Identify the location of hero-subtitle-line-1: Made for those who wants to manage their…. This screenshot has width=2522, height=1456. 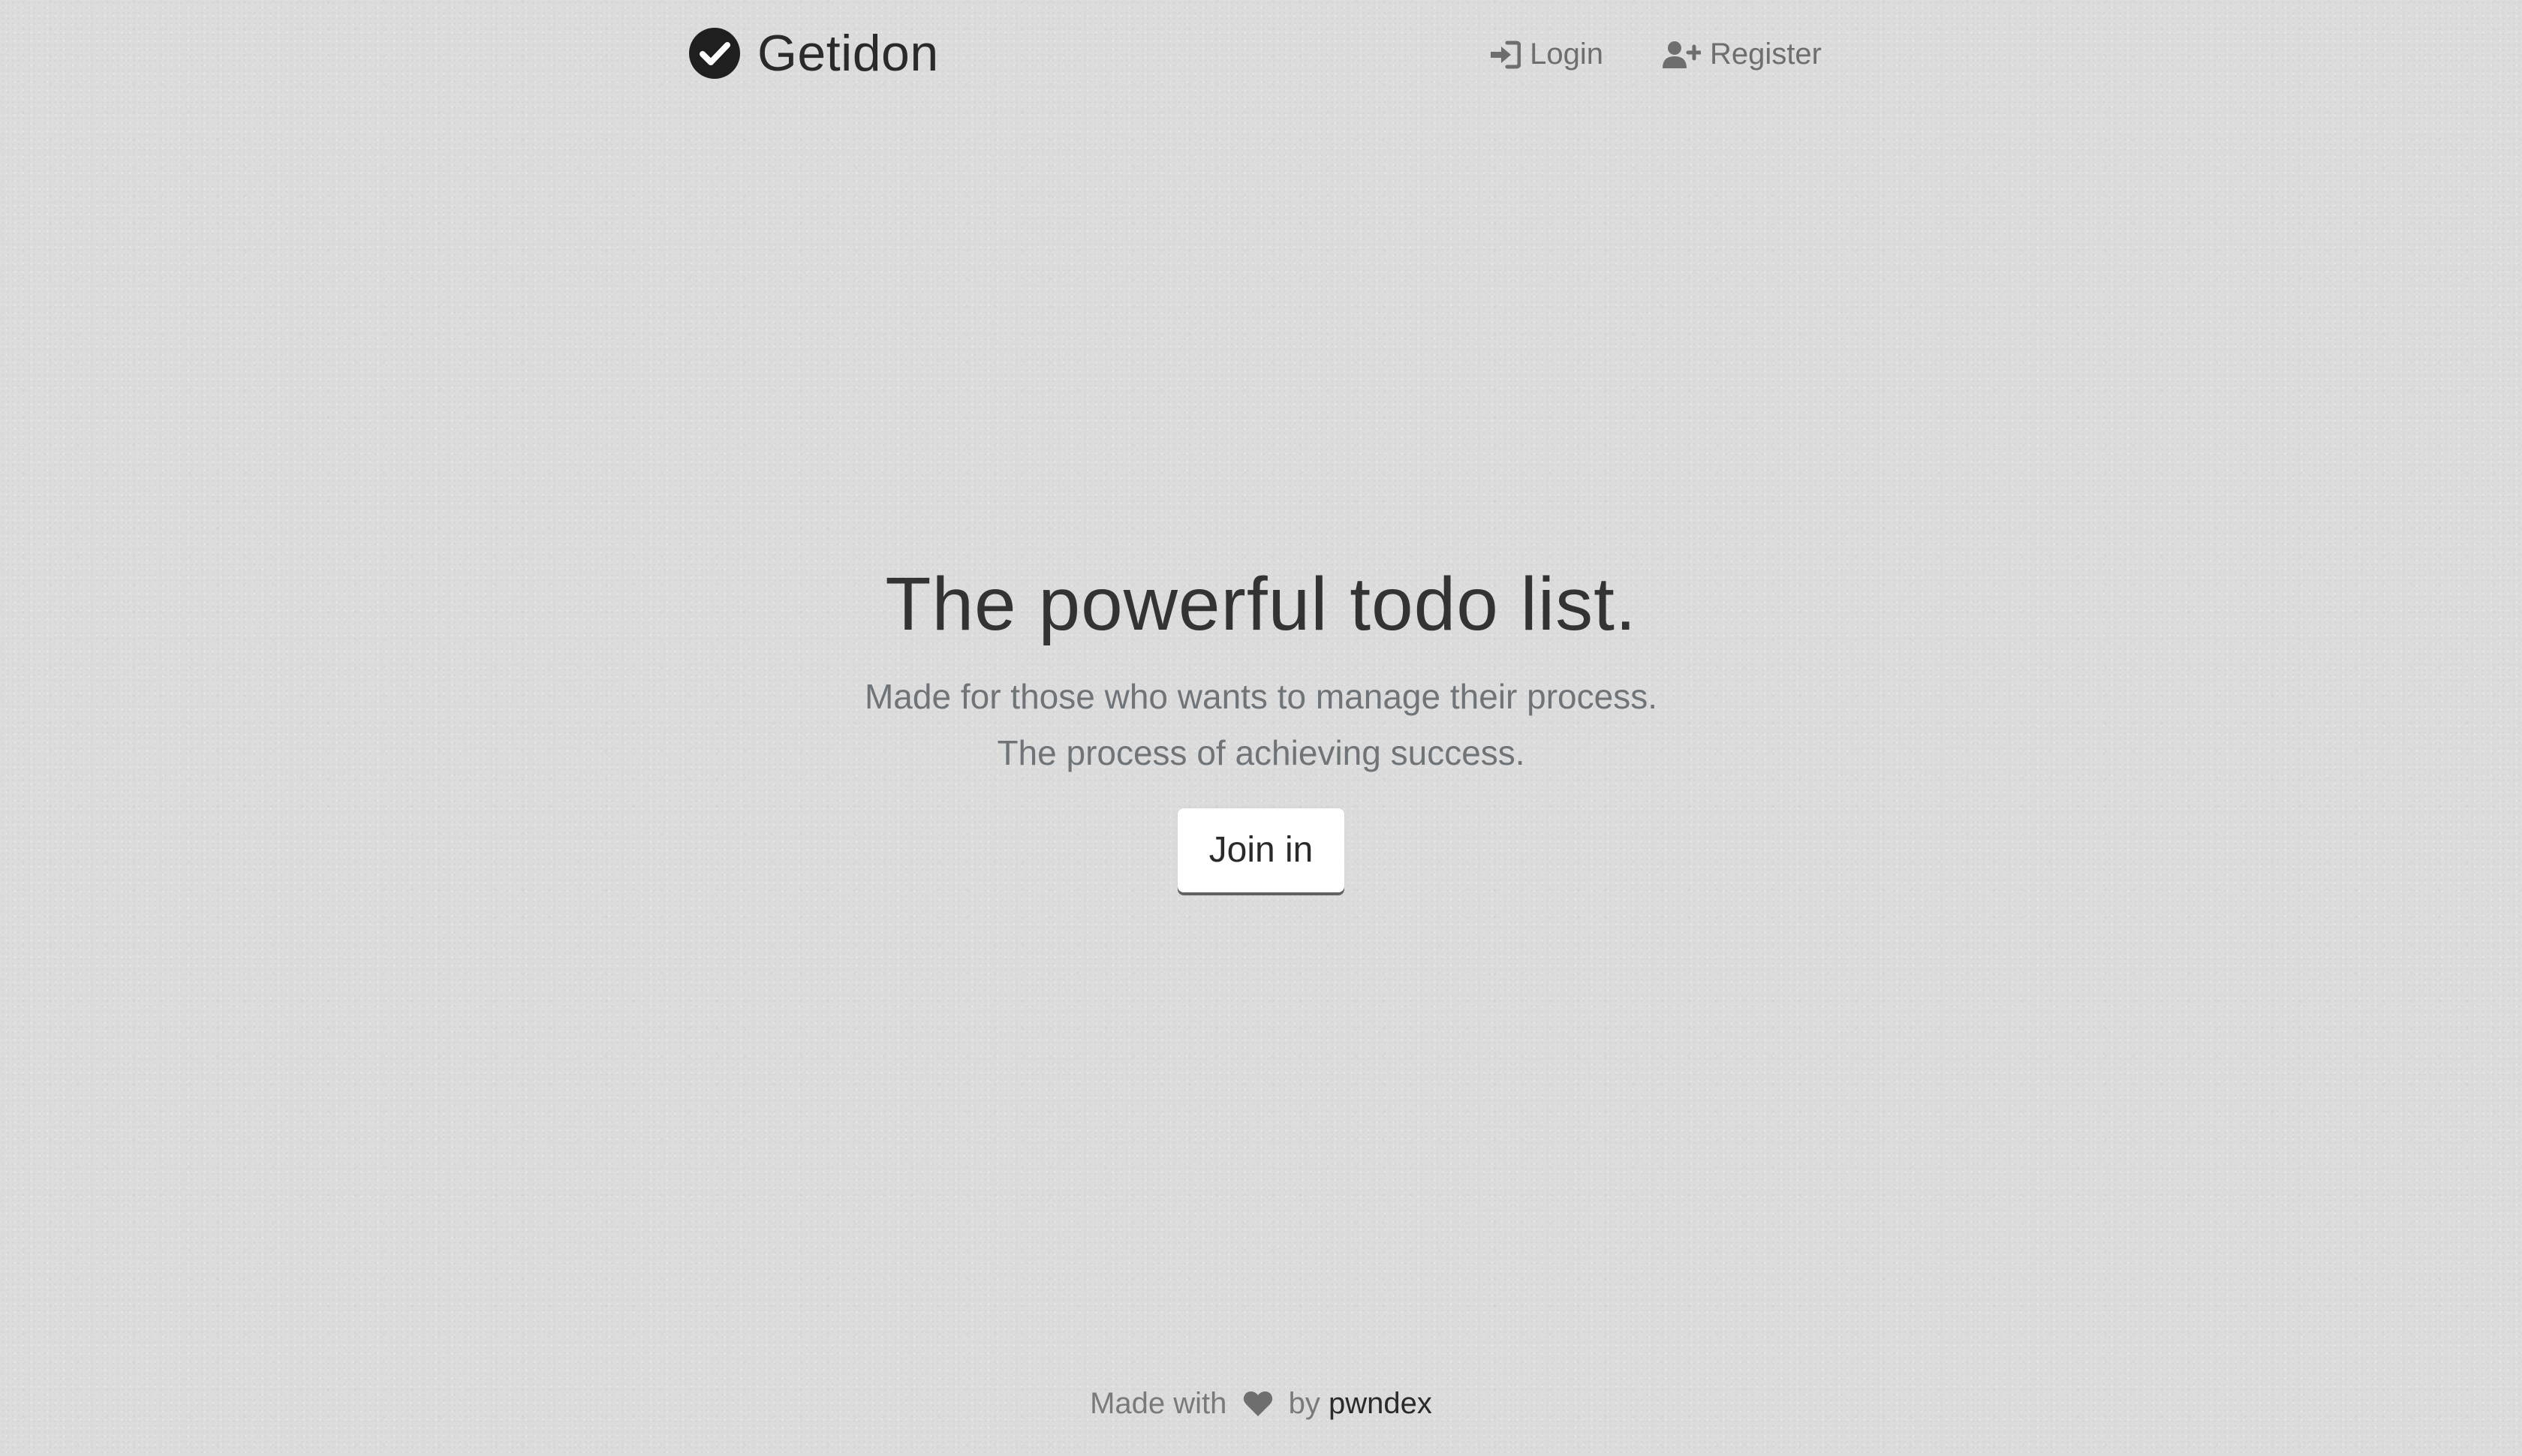
(1260, 696).